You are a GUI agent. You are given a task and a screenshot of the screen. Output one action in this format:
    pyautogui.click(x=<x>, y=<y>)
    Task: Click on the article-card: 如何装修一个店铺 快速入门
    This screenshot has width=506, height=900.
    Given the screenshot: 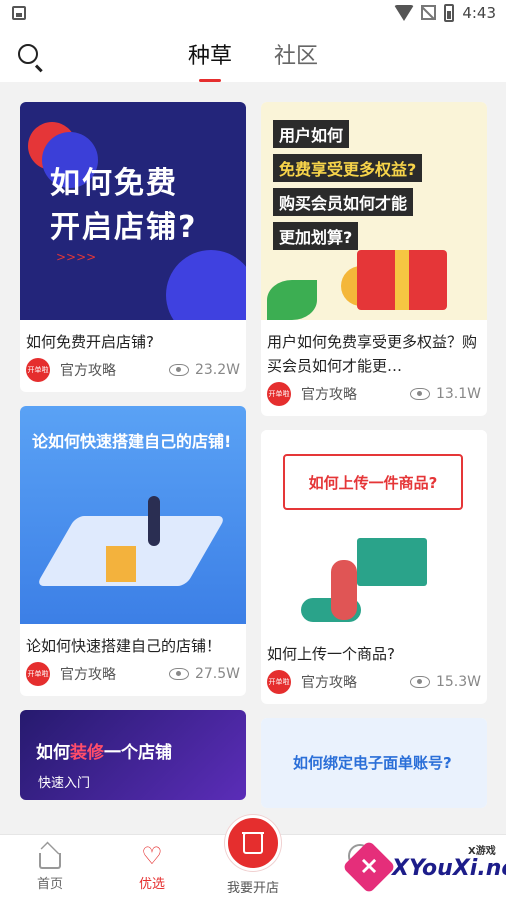 What is the action you would take?
    pyautogui.click(x=133, y=755)
    